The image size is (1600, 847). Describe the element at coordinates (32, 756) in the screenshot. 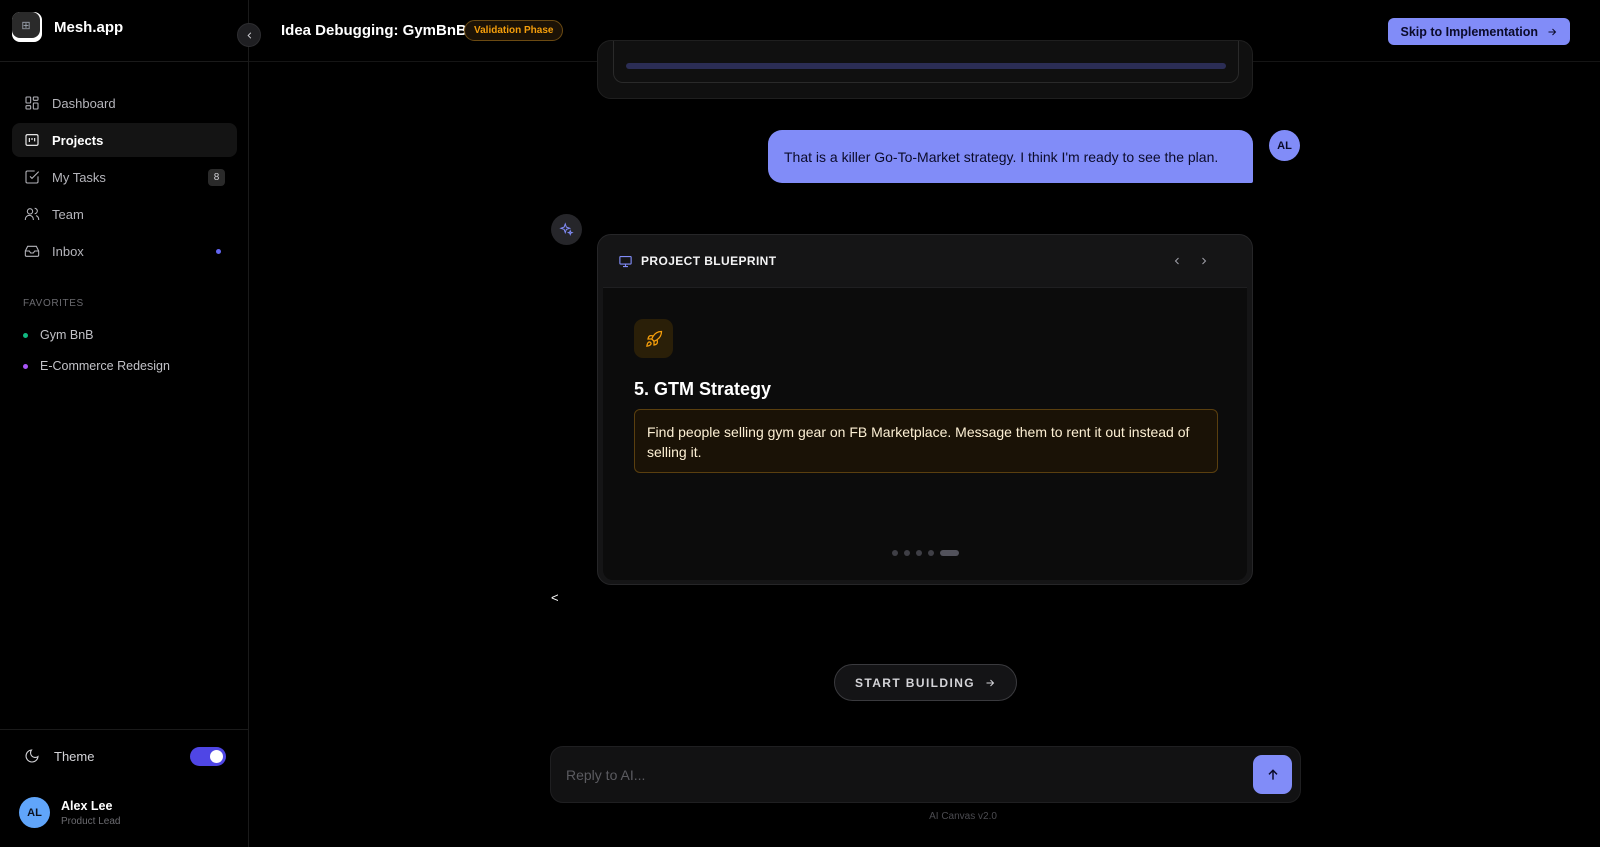

I see `moon-icon` at that location.